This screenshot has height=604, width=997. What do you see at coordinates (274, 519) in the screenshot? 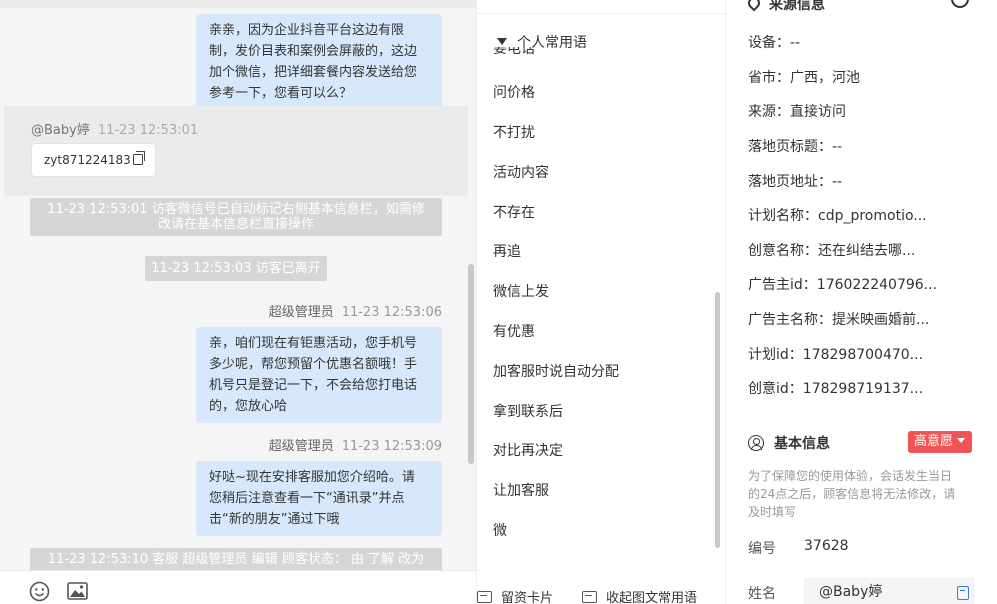
I see `message-line: 击“新的朋友”通过下哦` at bounding box center [274, 519].